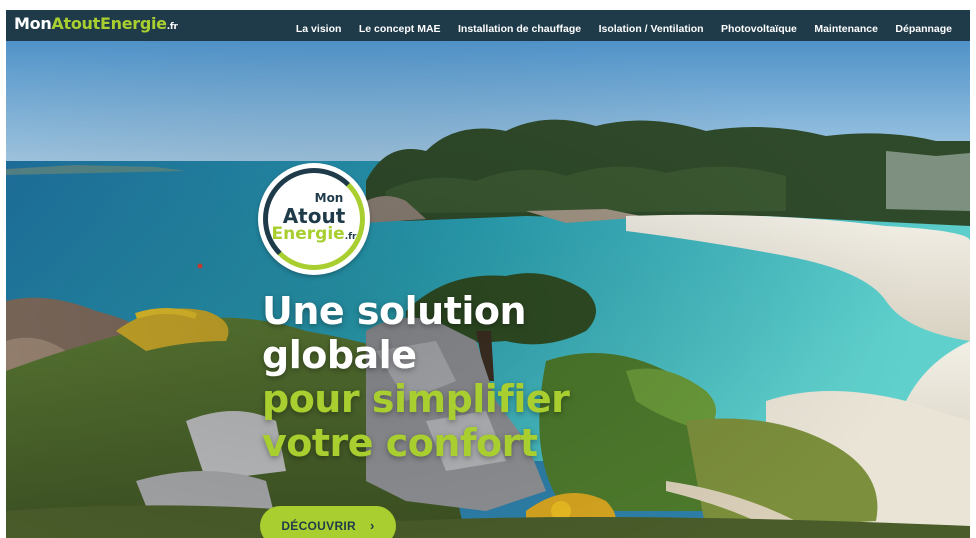 This screenshot has width=976, height=538. Describe the element at coordinates (400, 443) in the screenshot. I see `headline-line-4: votre confort` at that location.